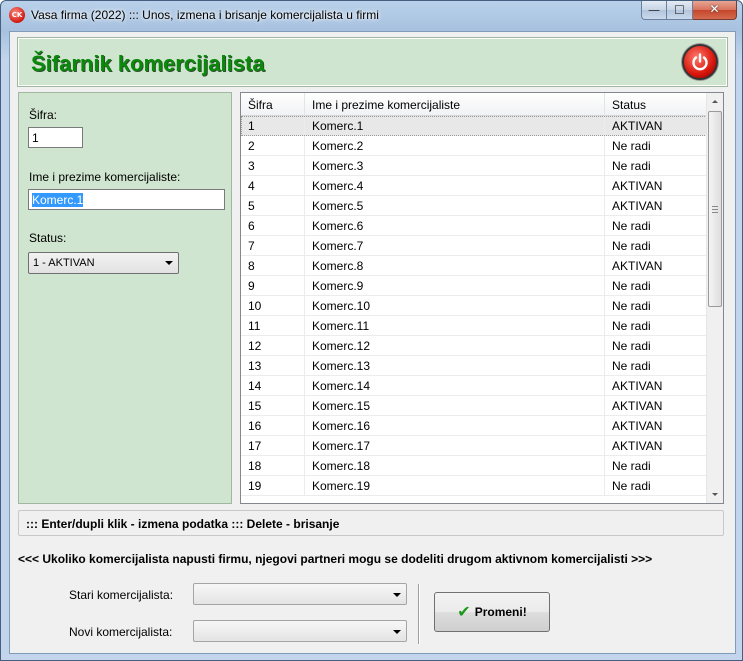 This screenshot has height=661, width=743. I want to click on cell-sifra: 2, so click(273, 145).